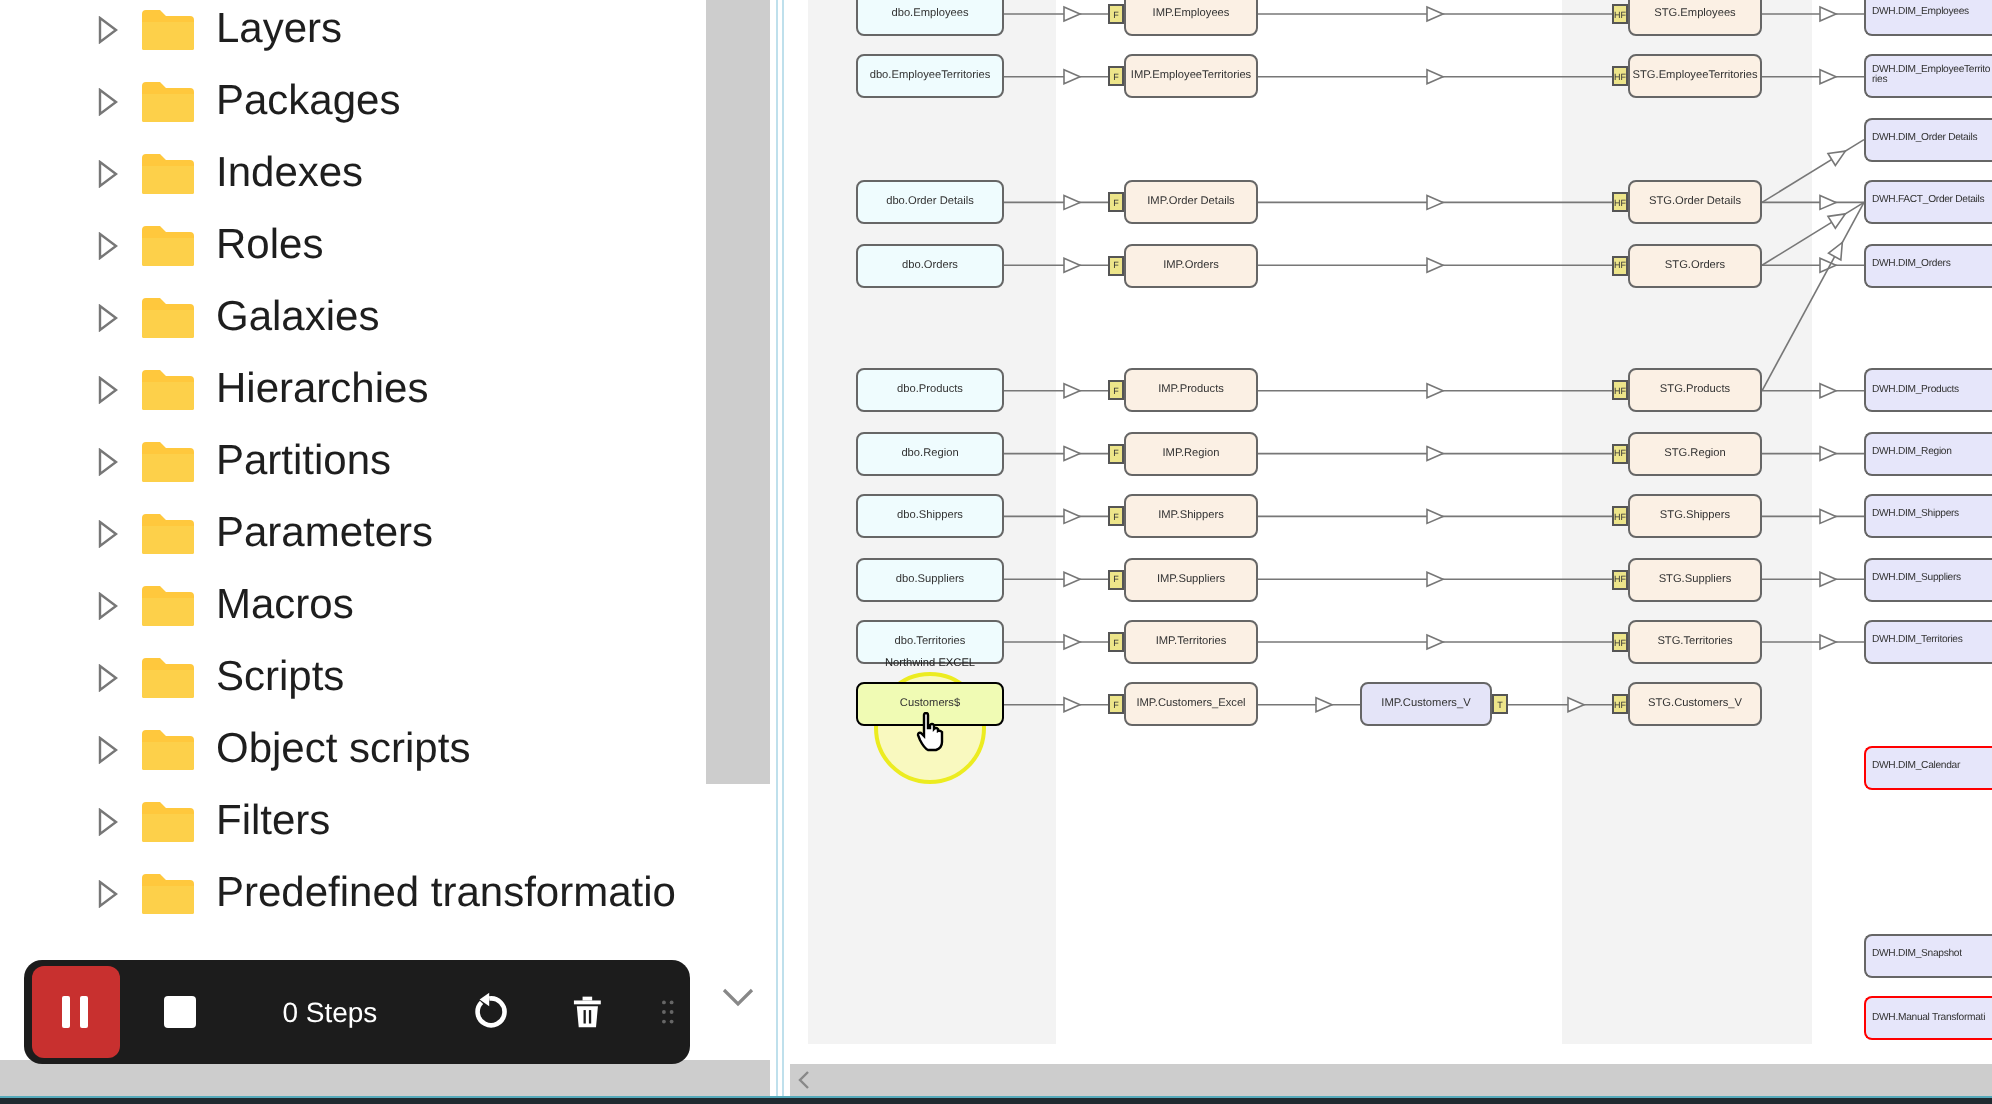 This screenshot has width=1992, height=1104. What do you see at coordinates (270, 246) in the screenshot?
I see `tree-item-label: Roles` at bounding box center [270, 246].